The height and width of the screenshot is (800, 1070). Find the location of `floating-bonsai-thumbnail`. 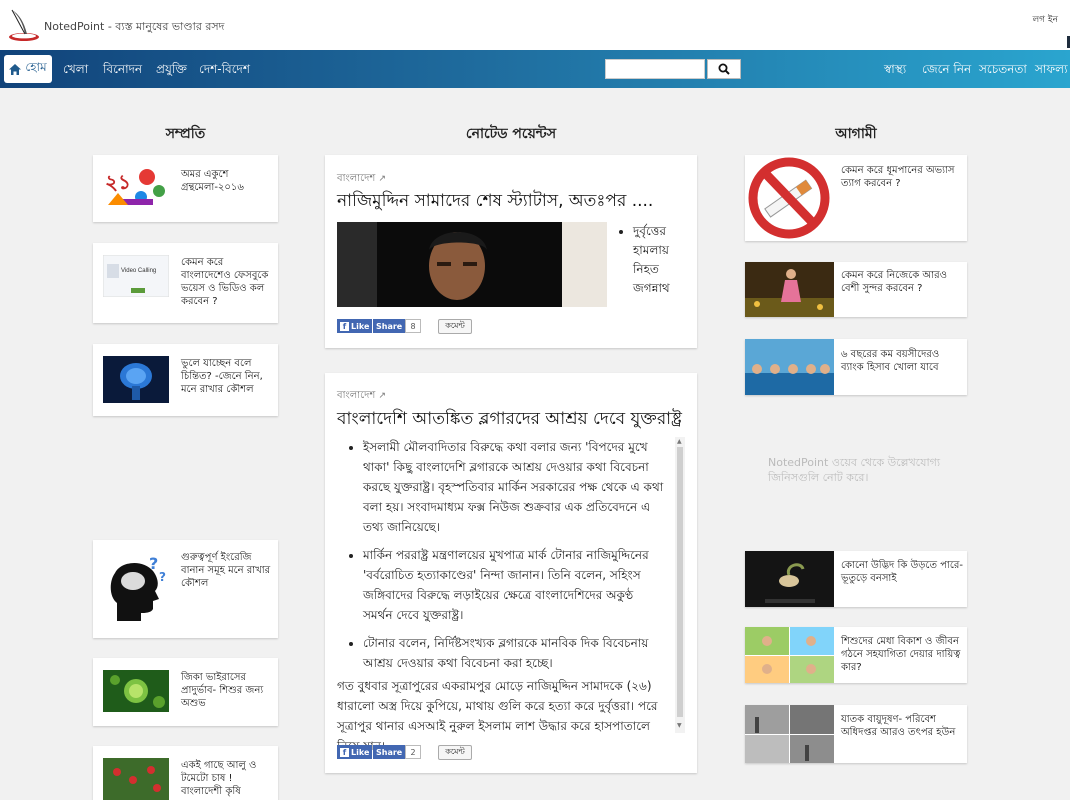

floating-bonsai-thumbnail is located at coordinates (789, 579).